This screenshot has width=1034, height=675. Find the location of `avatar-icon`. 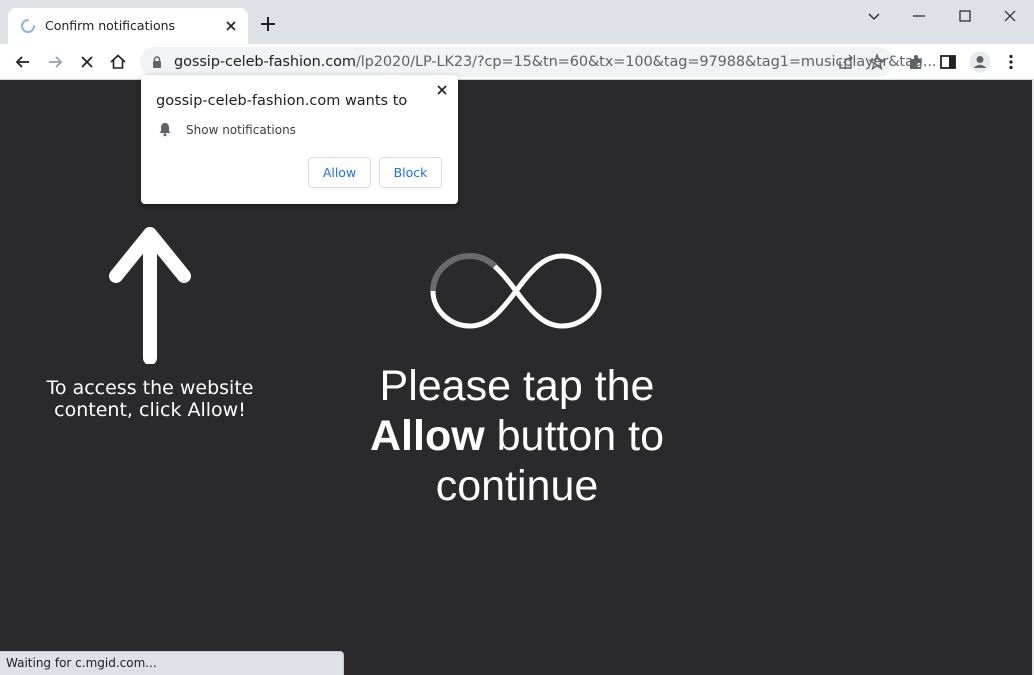

avatar-icon is located at coordinates (980, 62).